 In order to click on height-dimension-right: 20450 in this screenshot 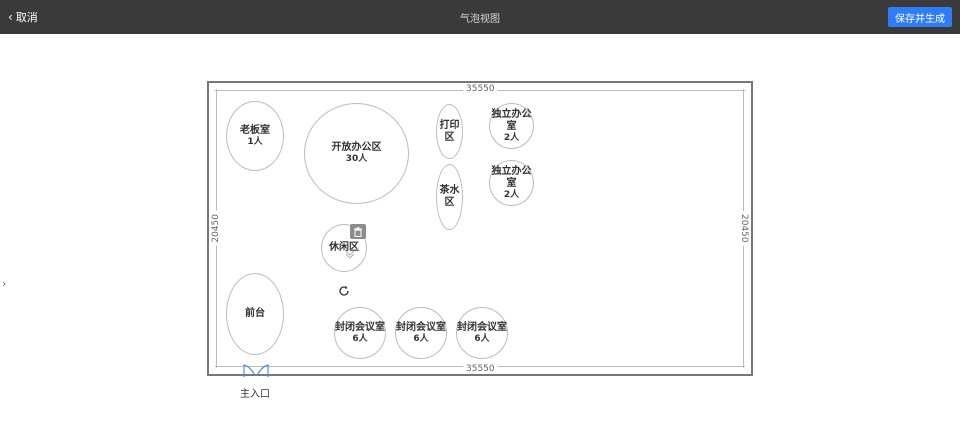, I will do `click(744, 228)`.